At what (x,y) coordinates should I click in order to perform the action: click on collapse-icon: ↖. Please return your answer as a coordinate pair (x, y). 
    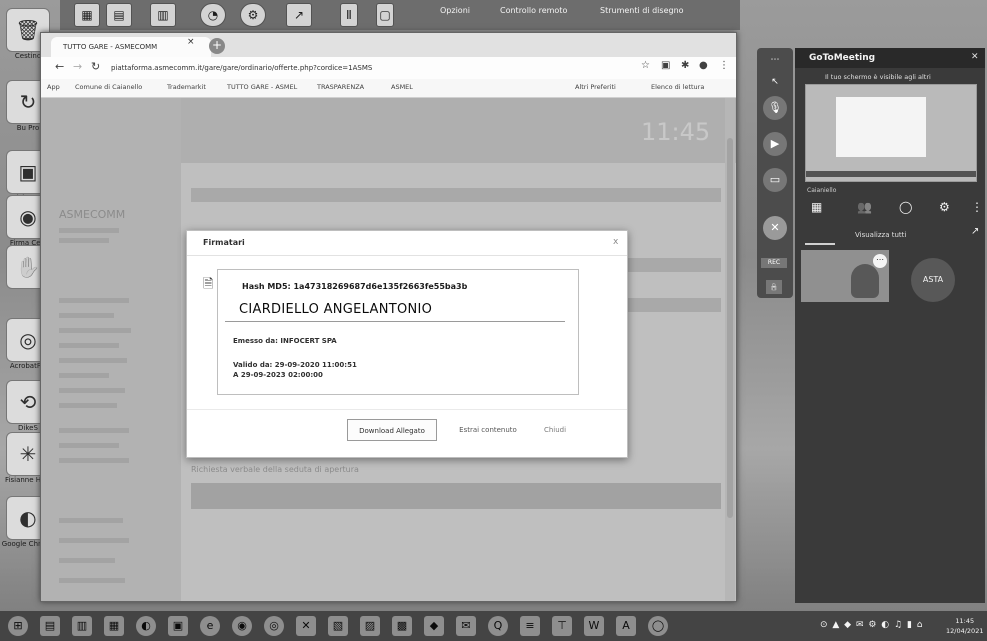
    Looking at the image, I should click on (775, 82).